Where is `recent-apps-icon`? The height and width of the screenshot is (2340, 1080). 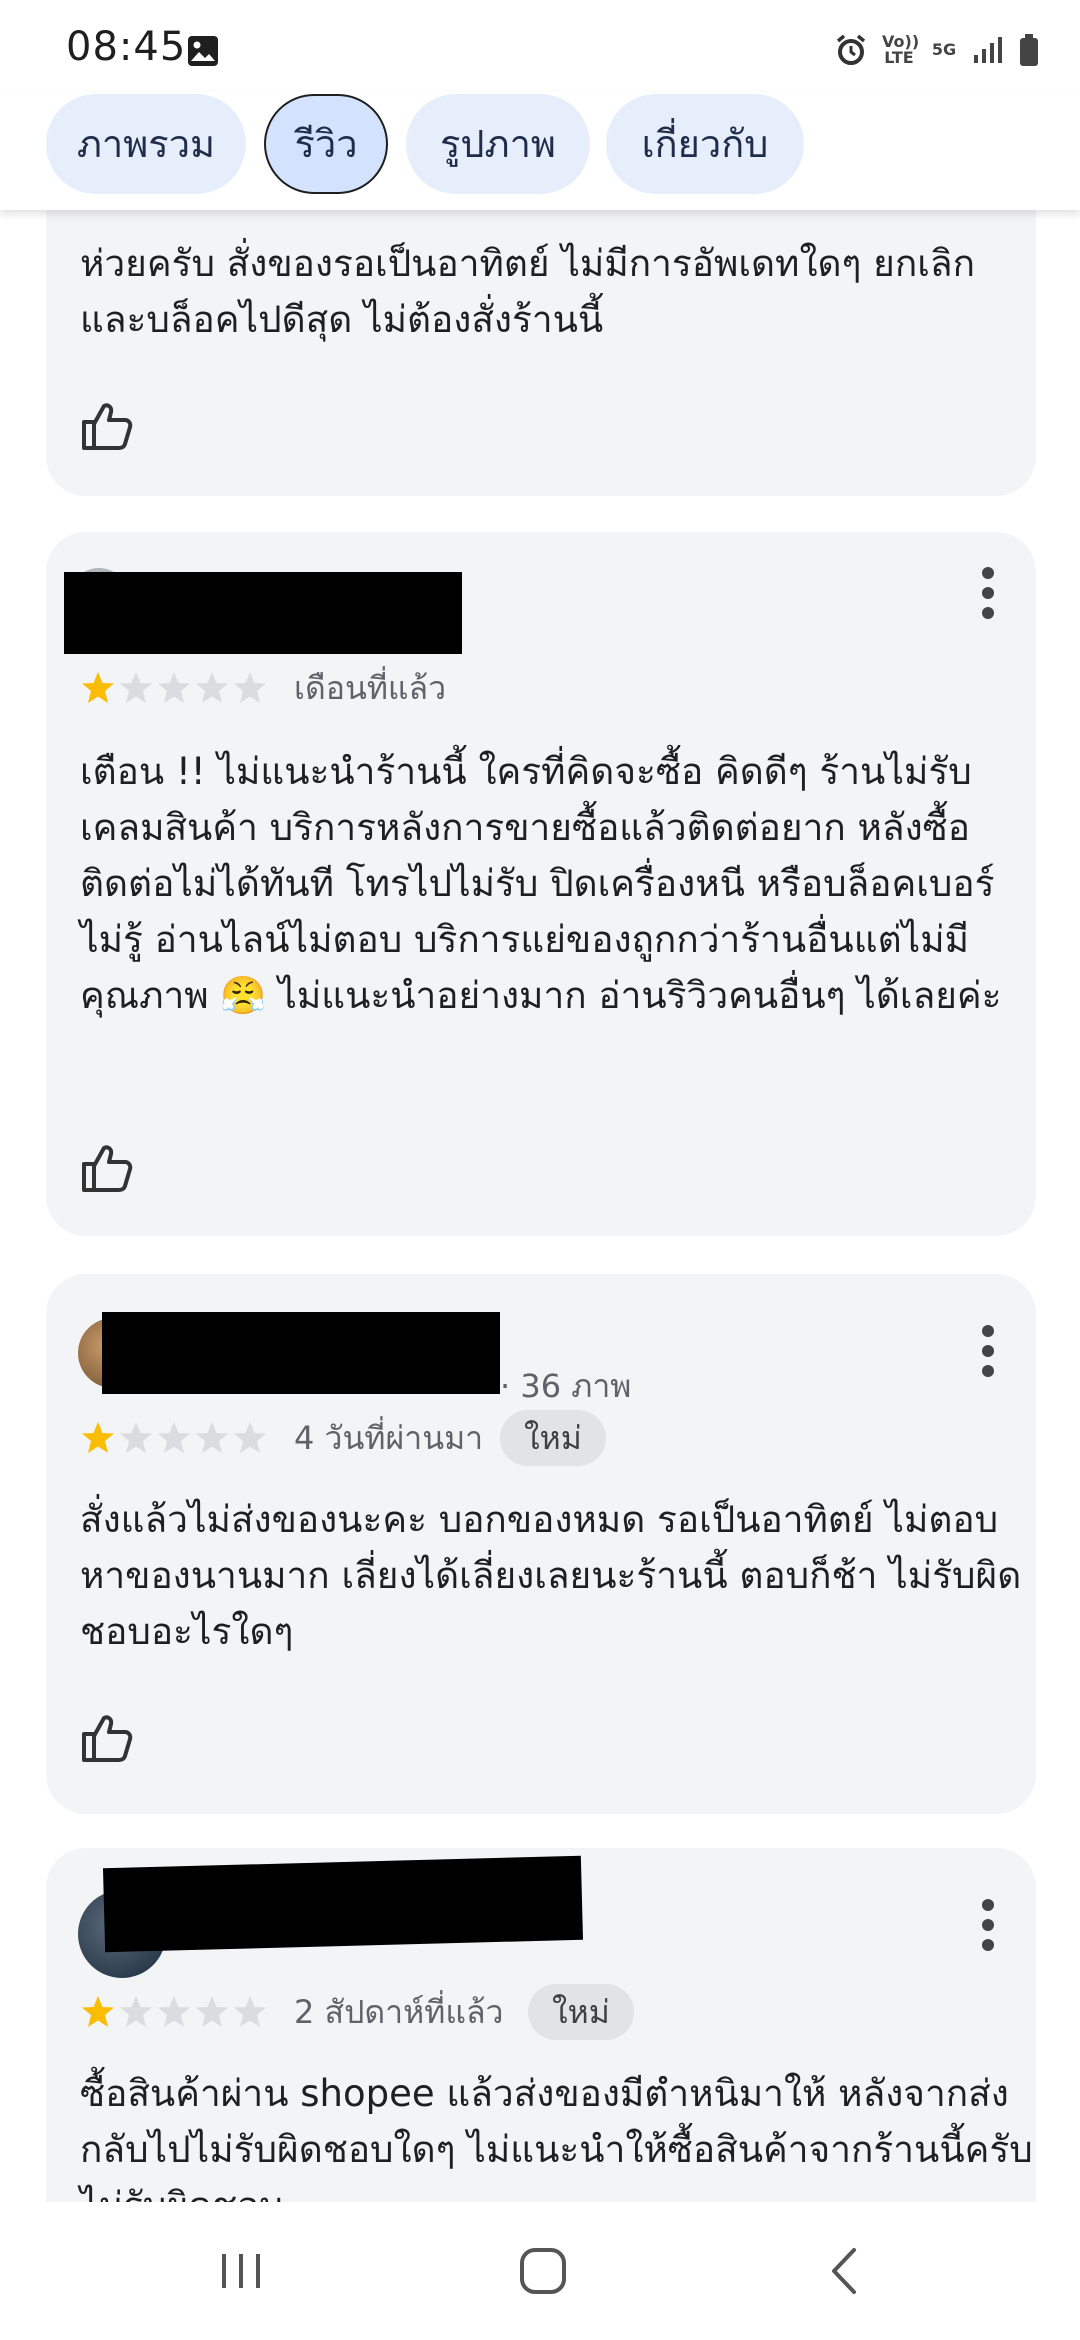 recent-apps-icon is located at coordinates (241, 2271).